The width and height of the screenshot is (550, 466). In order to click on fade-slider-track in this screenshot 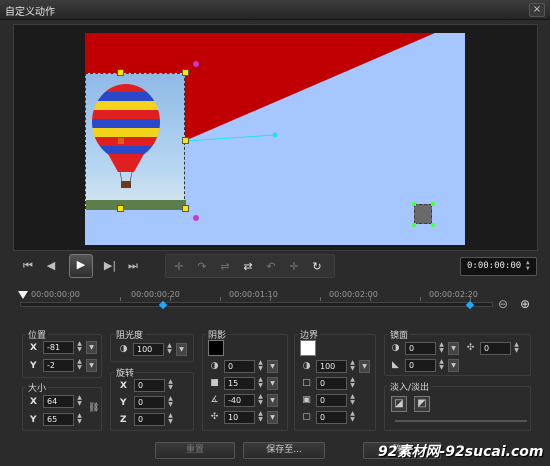, I will do `click(461, 421)`.